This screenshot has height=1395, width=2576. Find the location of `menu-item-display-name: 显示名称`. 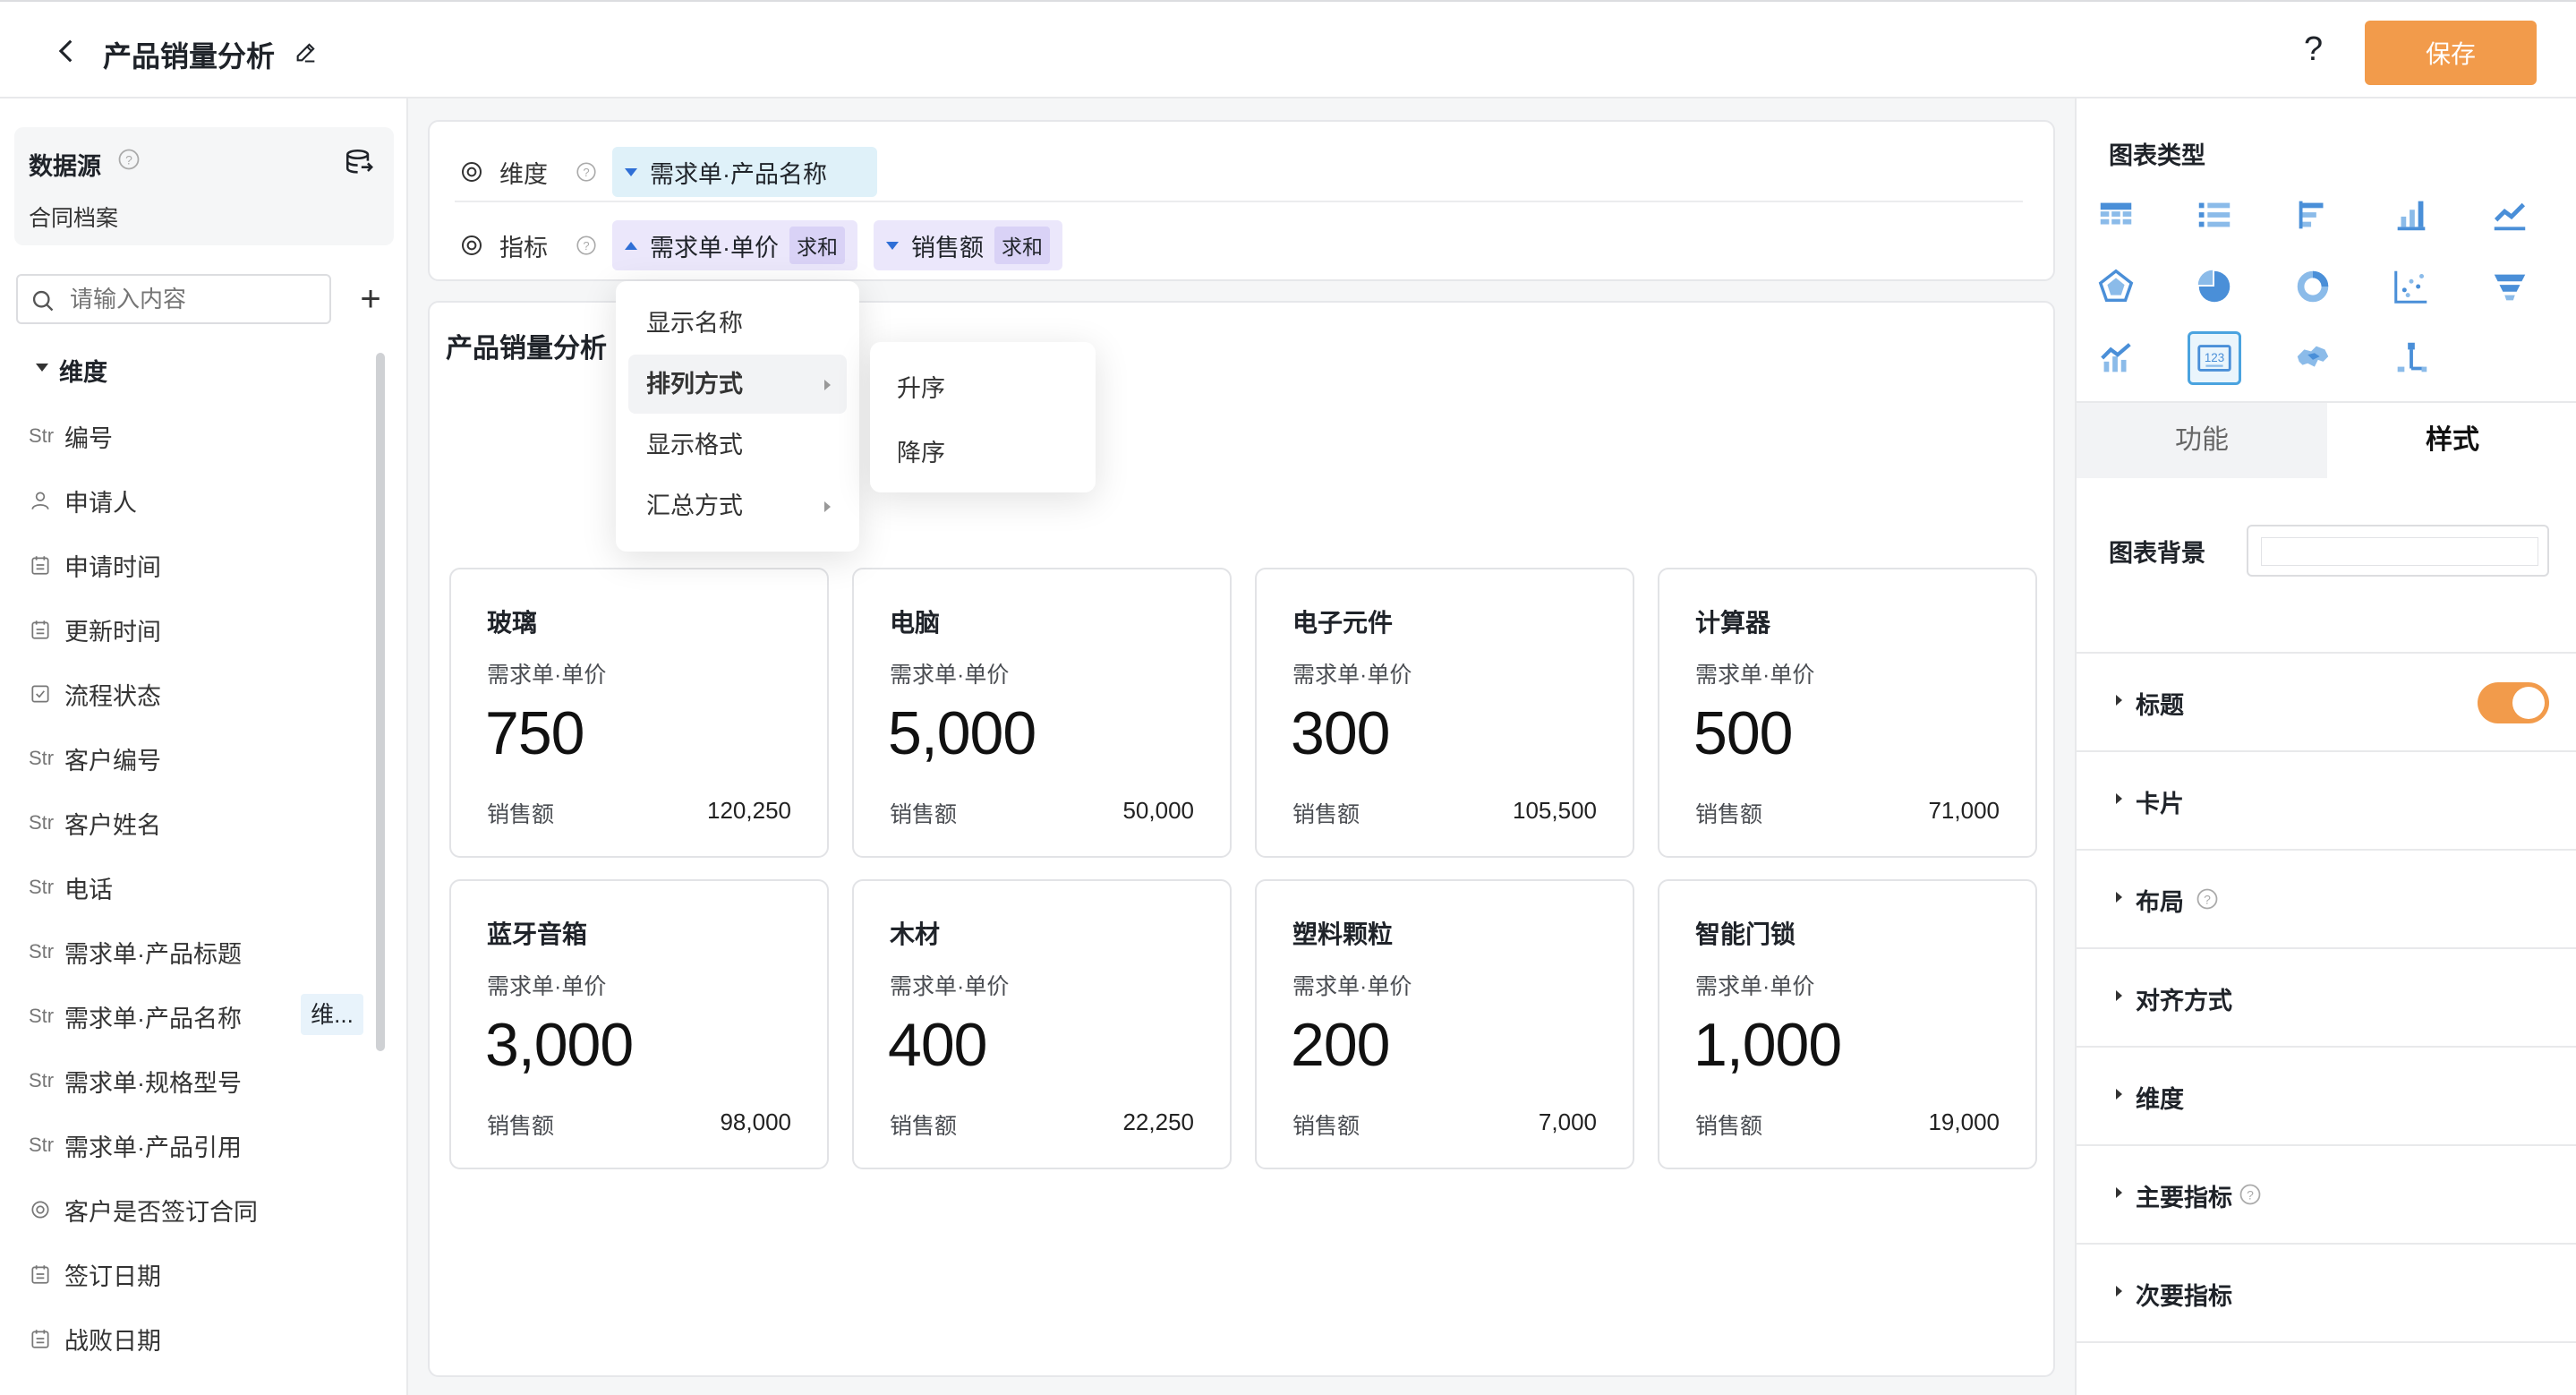

menu-item-display-name: 显示名称 is located at coordinates (737, 323).